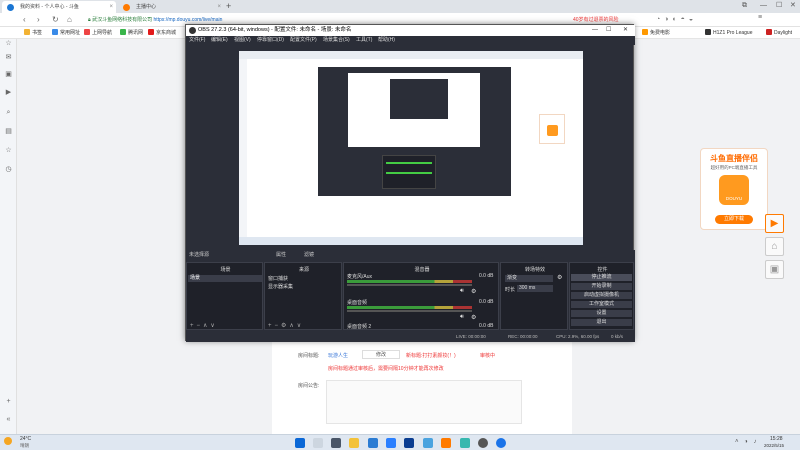 The height and width of the screenshot is (450, 800). What do you see at coordinates (601, 313) in the screenshot?
I see `settings-button: 设置` at bounding box center [601, 313].